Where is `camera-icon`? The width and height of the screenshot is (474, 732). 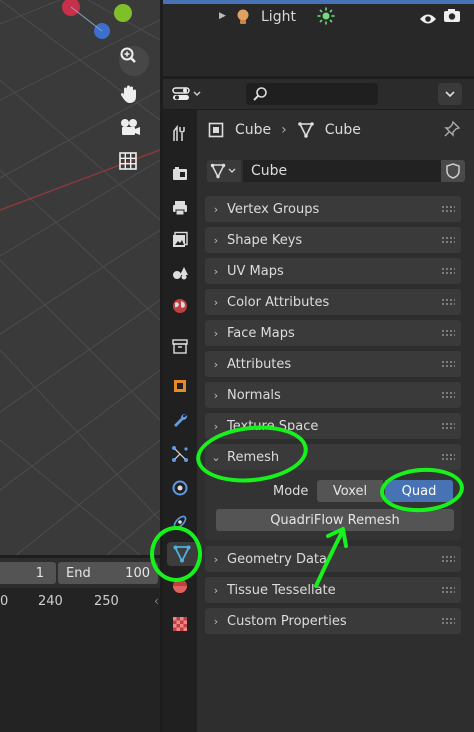 camera-icon is located at coordinates (134, 133).